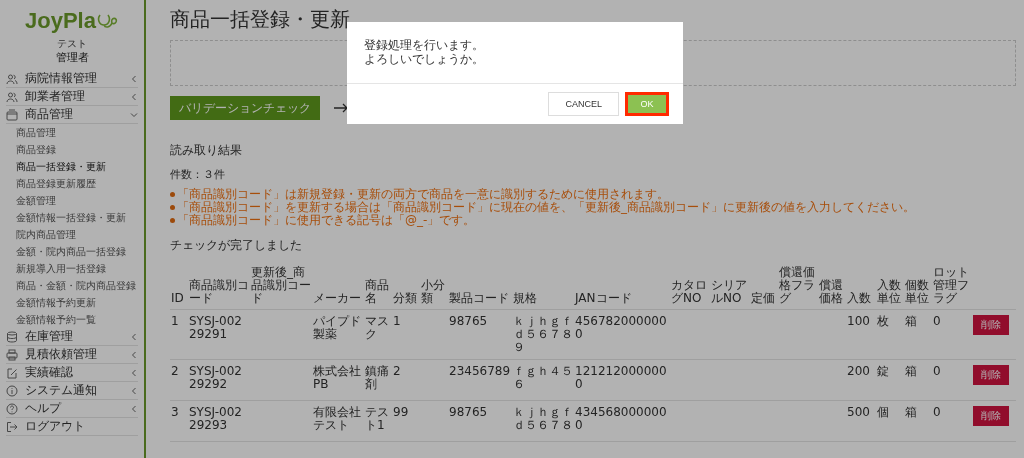 Image resolution: width=1024 pixels, height=458 pixels. I want to click on note-text: 「商品識別コード」に使用できる記号は「@_-」です。, so click(326, 220).